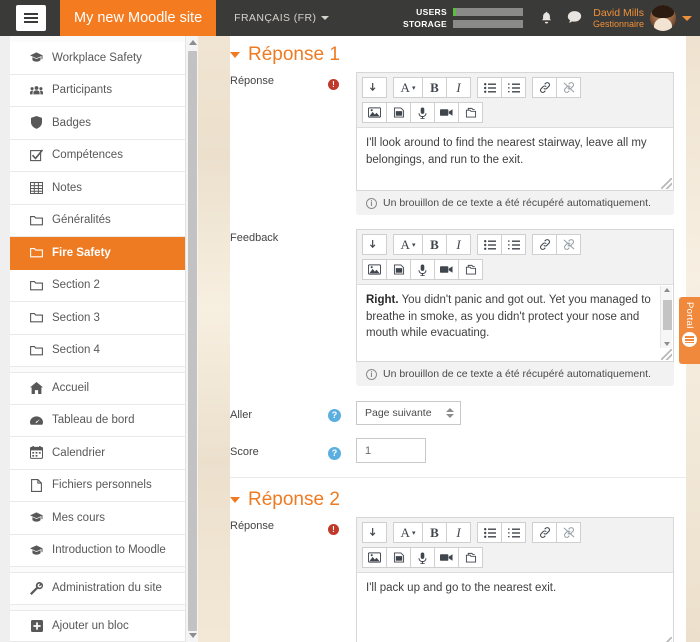 The image size is (700, 642). Describe the element at coordinates (515, 257) in the screenshot. I see `editor-toolbar: A ▾ B I` at that location.